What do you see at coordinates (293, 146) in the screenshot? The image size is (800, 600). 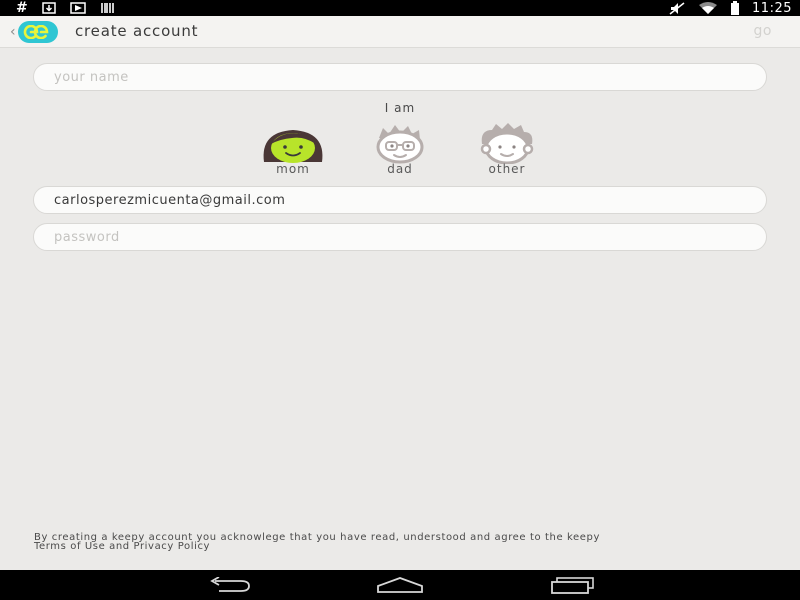 I see `mom-face-icon` at bounding box center [293, 146].